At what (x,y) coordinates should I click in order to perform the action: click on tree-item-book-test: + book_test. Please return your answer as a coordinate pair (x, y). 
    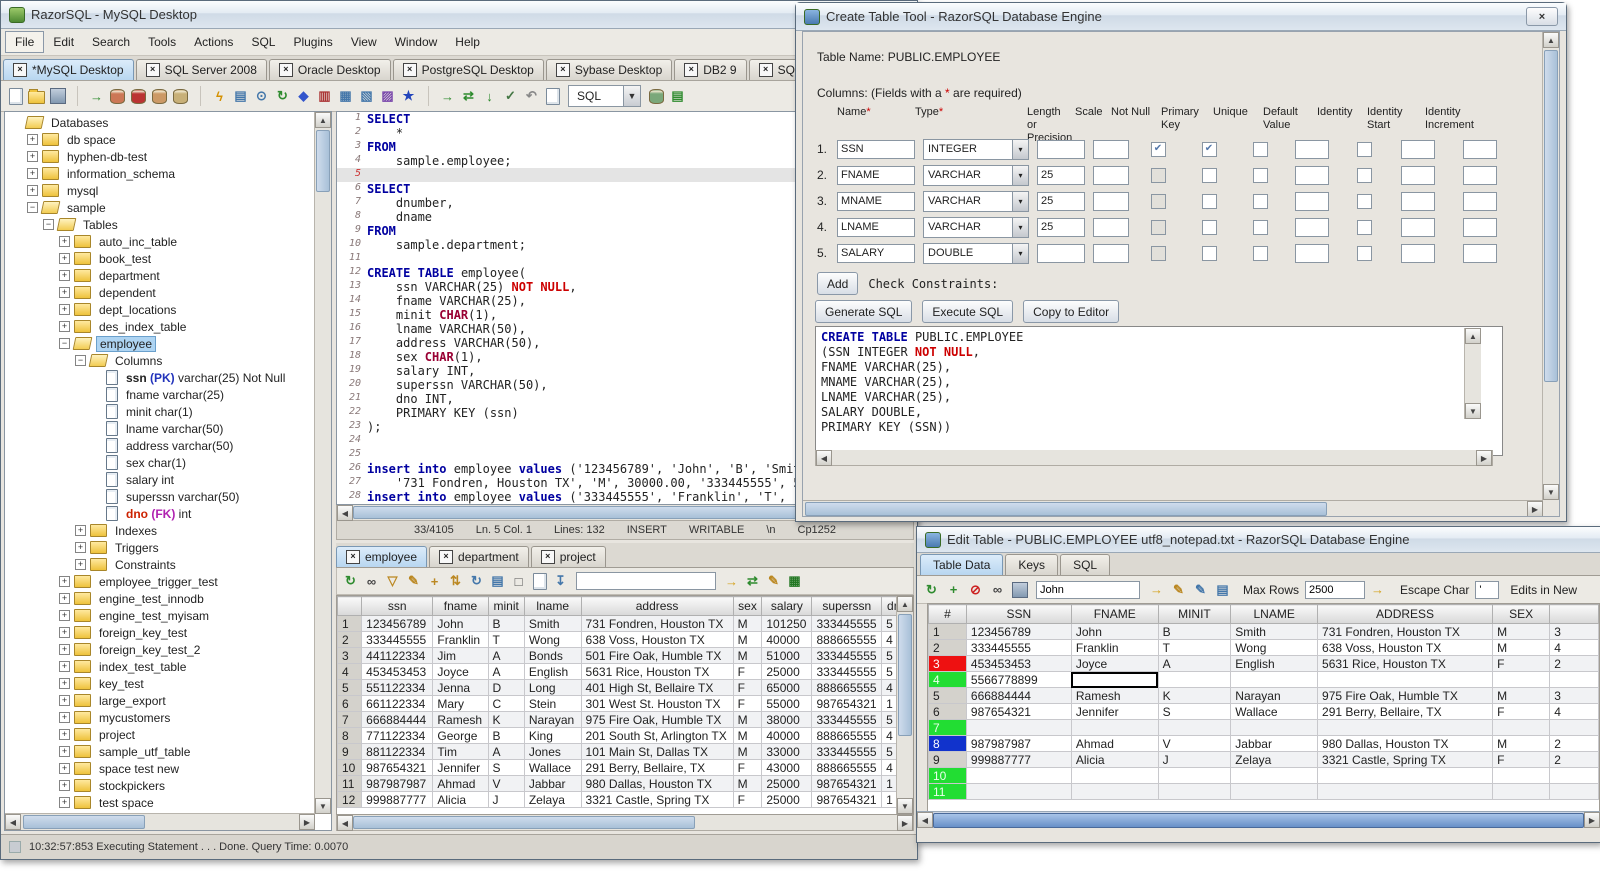
    Looking at the image, I should click on (160, 258).